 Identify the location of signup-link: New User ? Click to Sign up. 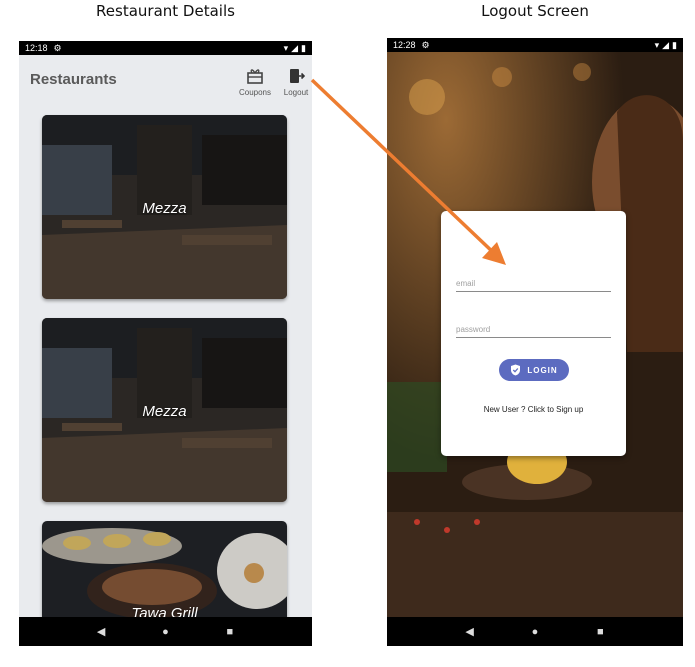
(533, 409).